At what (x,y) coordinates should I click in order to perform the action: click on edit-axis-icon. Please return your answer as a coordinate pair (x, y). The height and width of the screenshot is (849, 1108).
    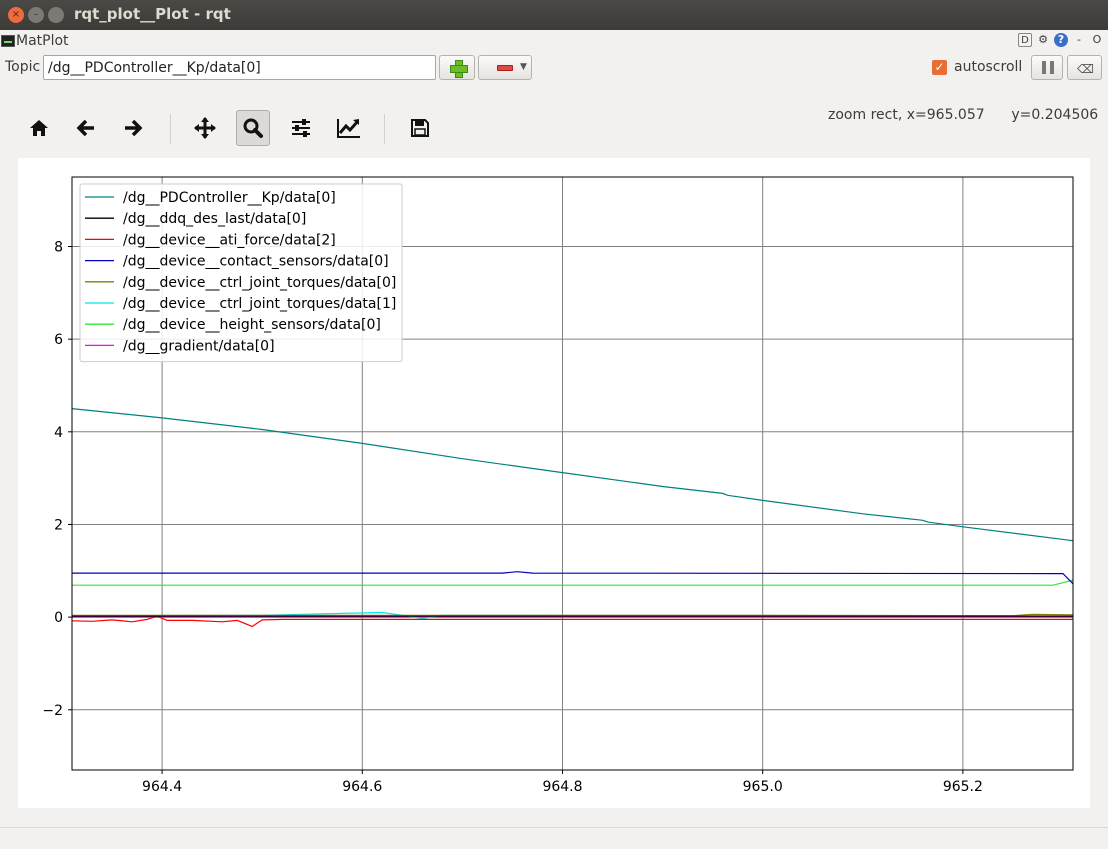
    Looking at the image, I should click on (348, 128).